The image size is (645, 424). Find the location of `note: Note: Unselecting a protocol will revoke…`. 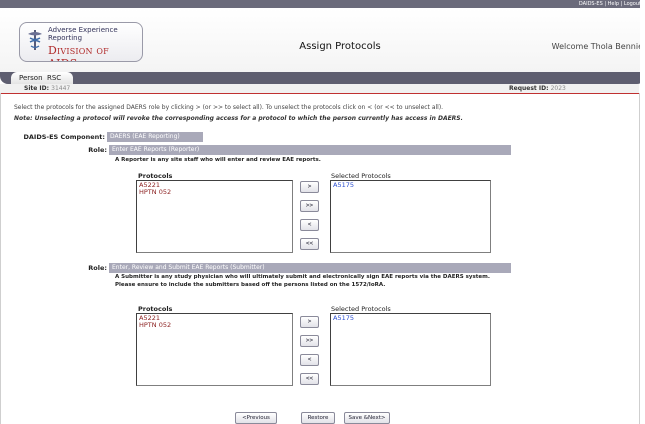

note: Note: Unselecting a protocol will revoke… is located at coordinates (238, 118).